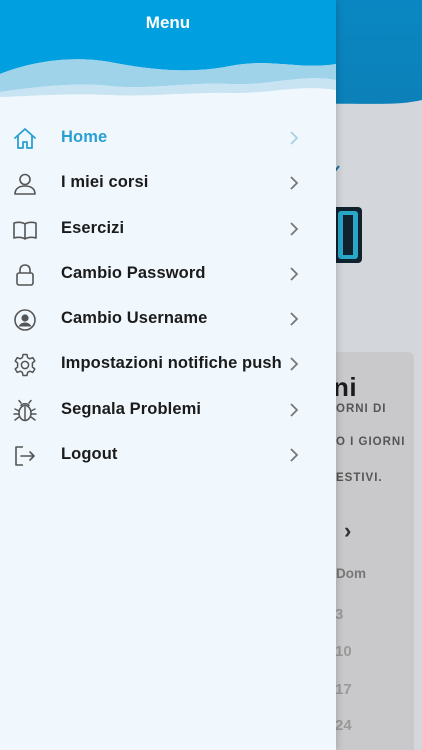  What do you see at coordinates (171, 363) in the screenshot?
I see `menu-item-label: Impostazioni notifiche push` at bounding box center [171, 363].